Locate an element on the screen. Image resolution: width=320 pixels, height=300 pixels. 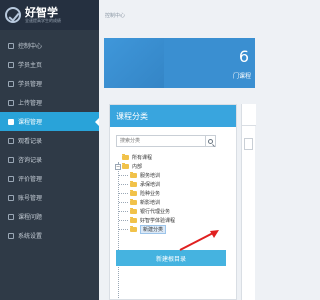
sidebar-item-label: 账号管理 is located at coordinates (30, 198).